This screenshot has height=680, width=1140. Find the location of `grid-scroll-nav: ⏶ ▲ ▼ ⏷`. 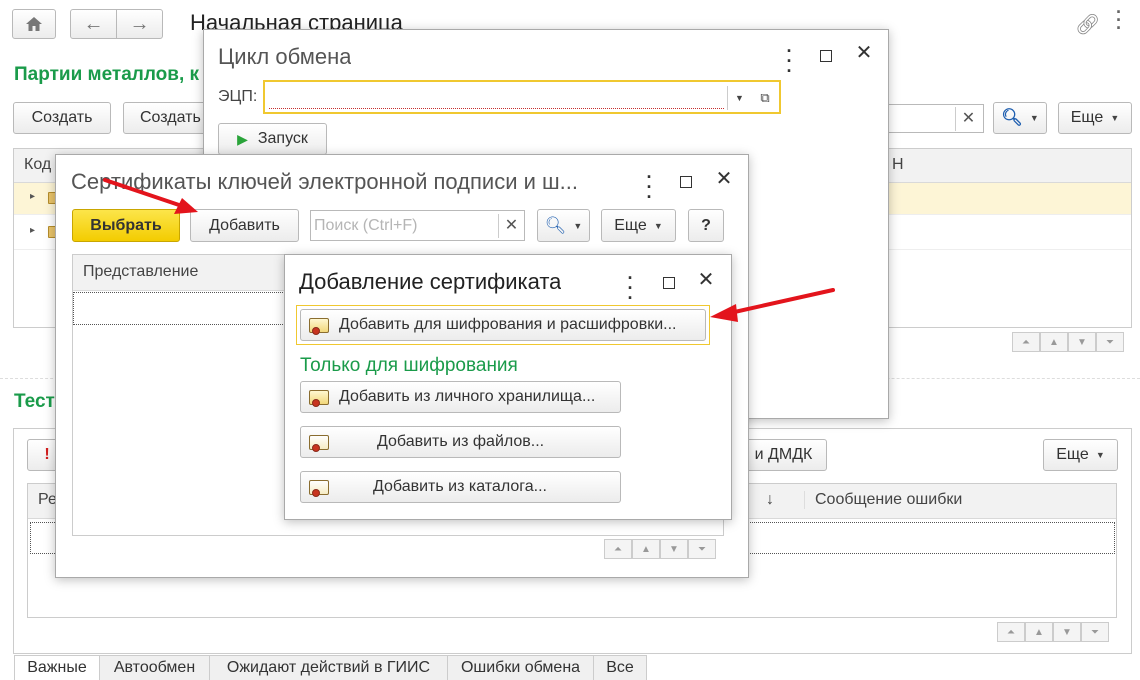

grid-scroll-nav: ⏶ ▲ ▼ ⏷ is located at coordinates (1068, 342).